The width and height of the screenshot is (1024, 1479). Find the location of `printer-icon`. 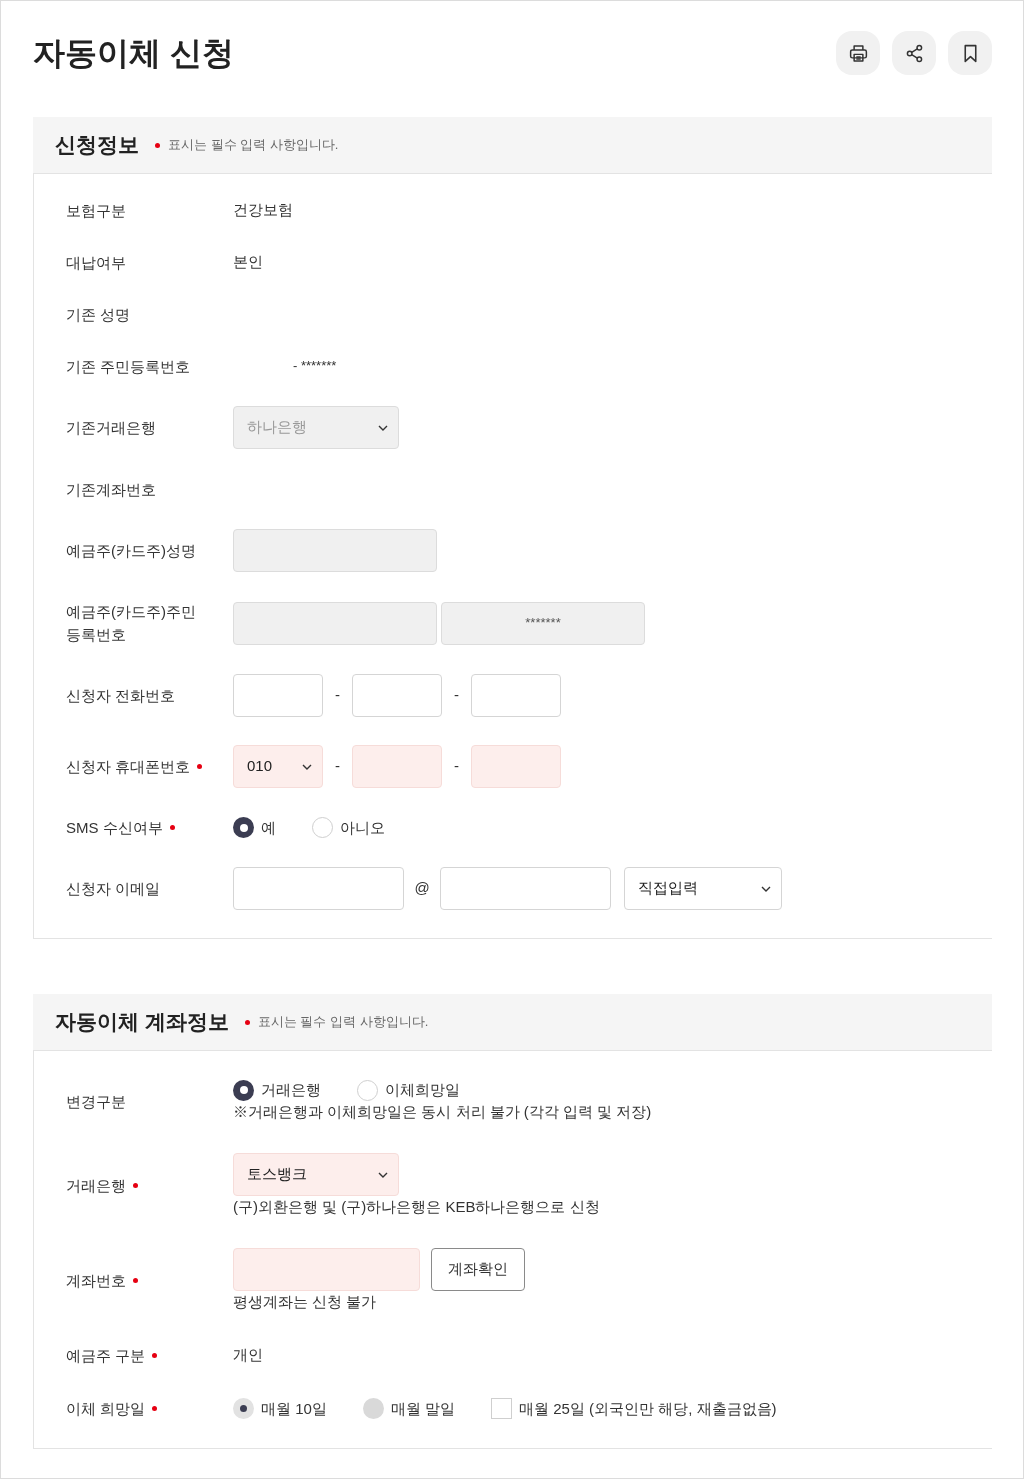

printer-icon is located at coordinates (858, 53).